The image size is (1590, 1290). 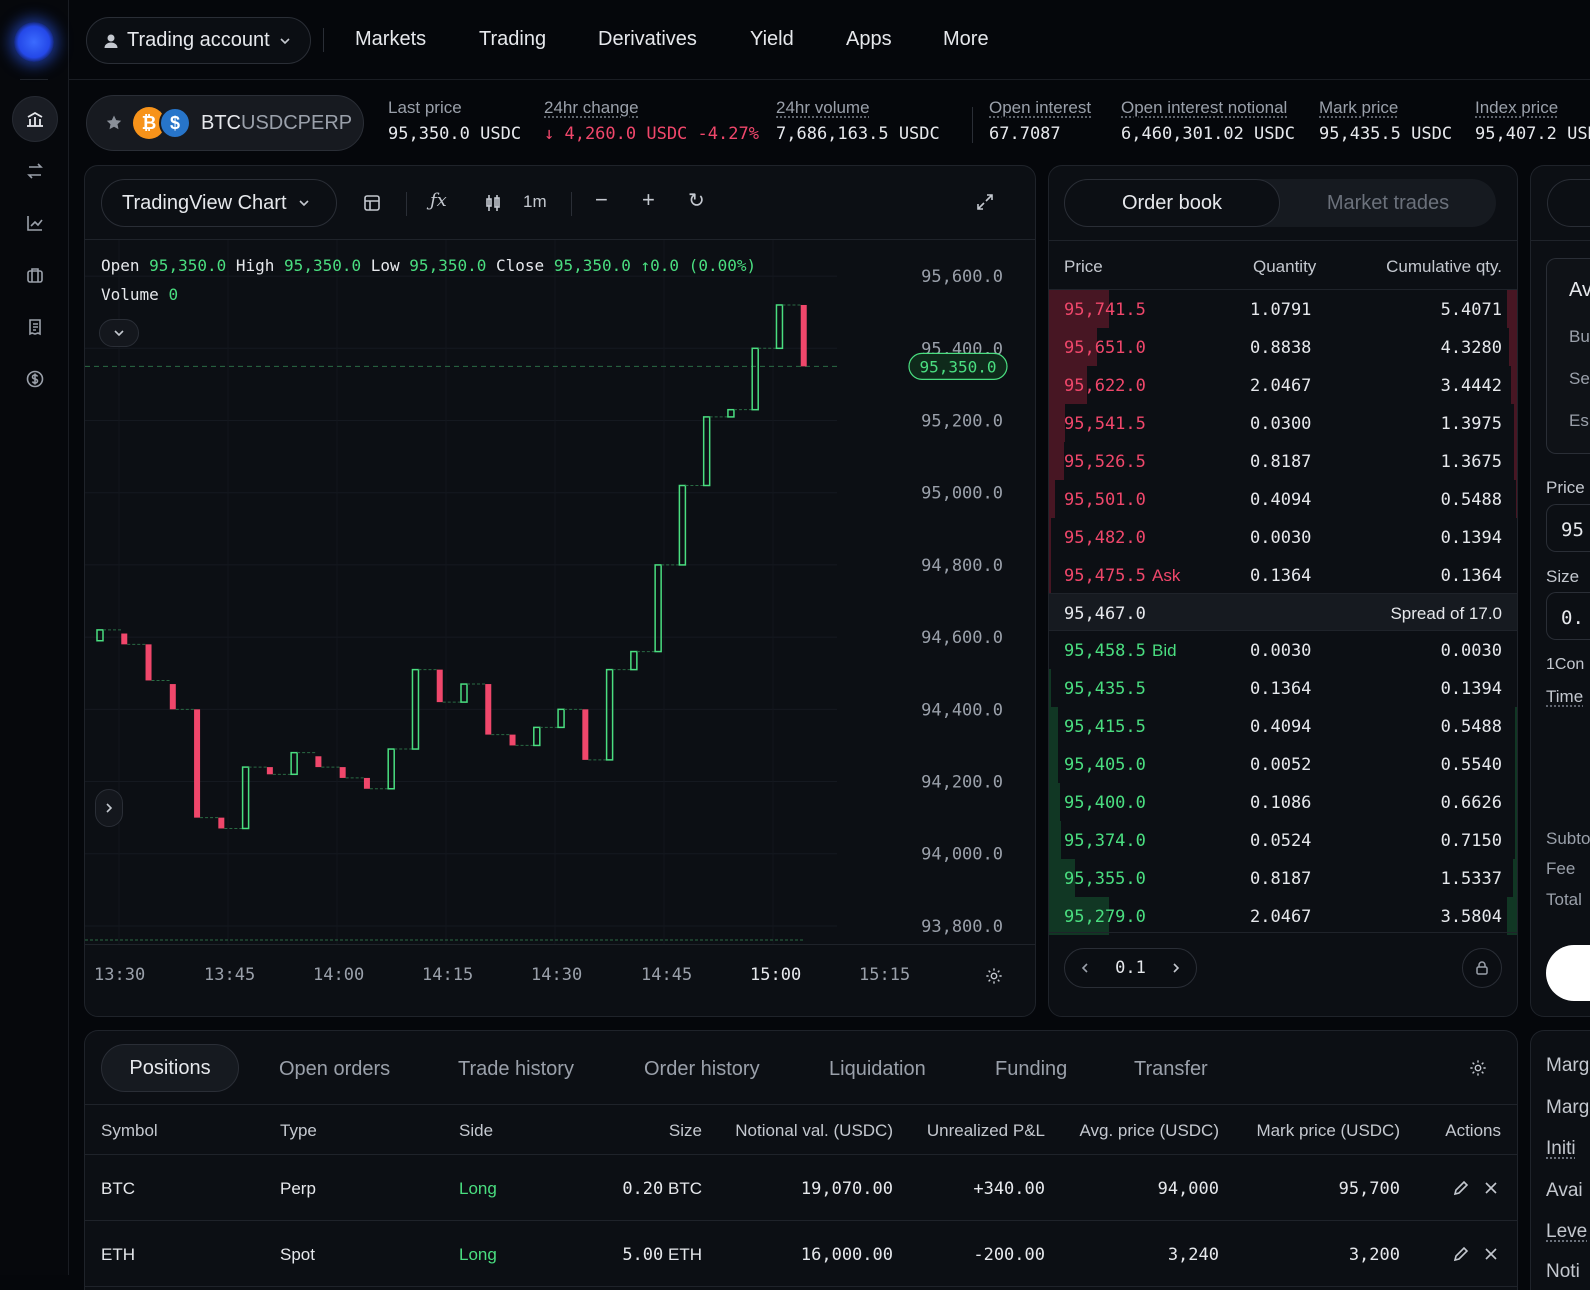 I want to click on nav-divider, so click(x=323, y=40).